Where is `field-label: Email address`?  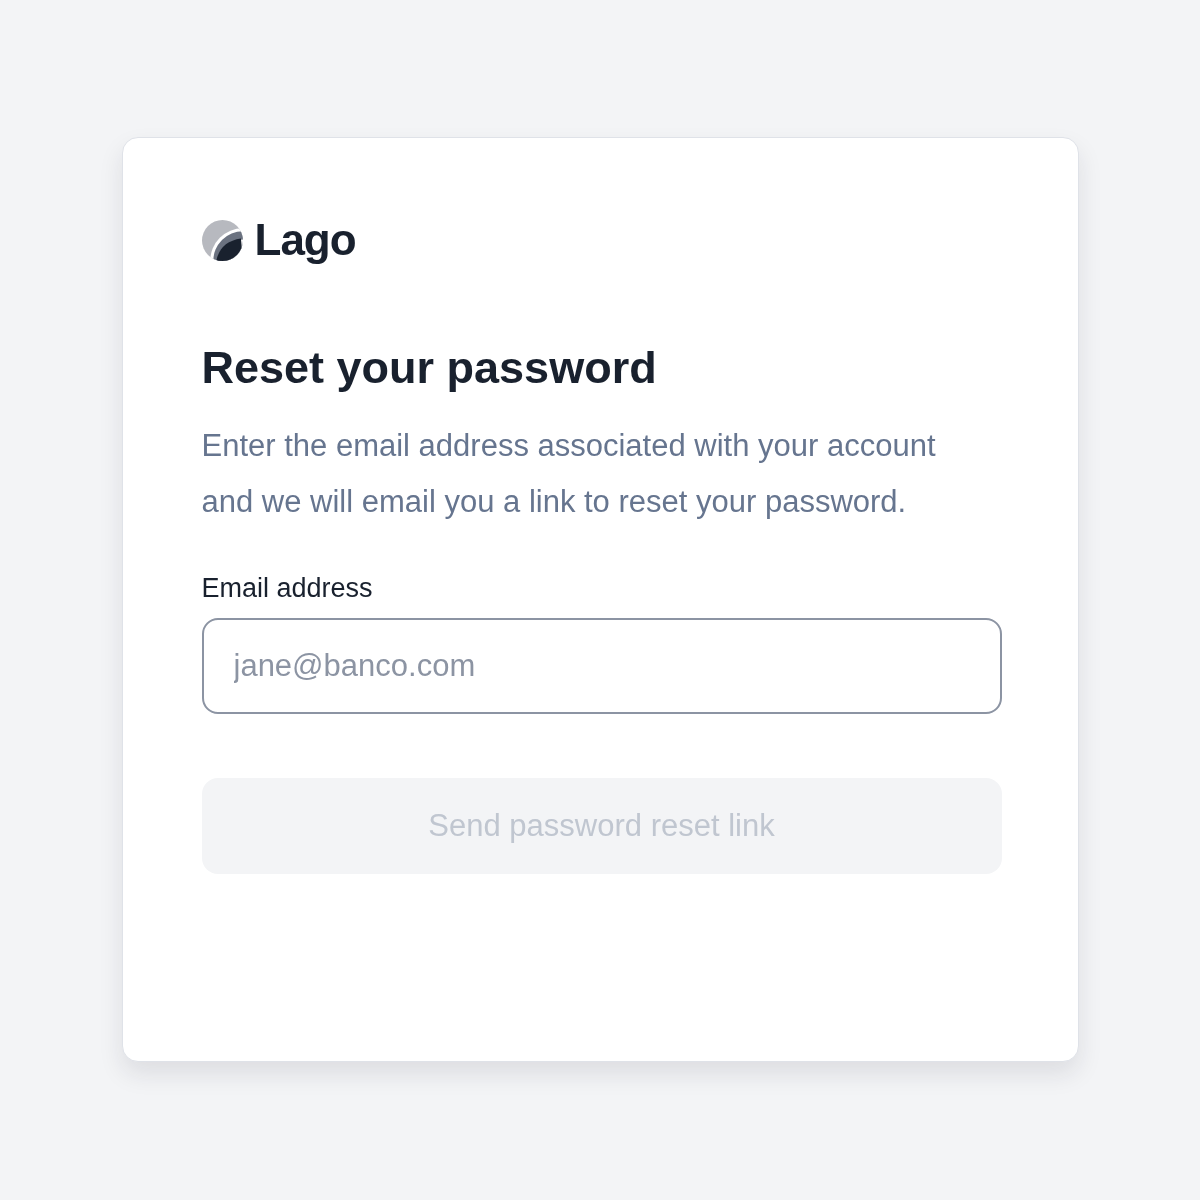
field-label: Email address is located at coordinates (287, 588).